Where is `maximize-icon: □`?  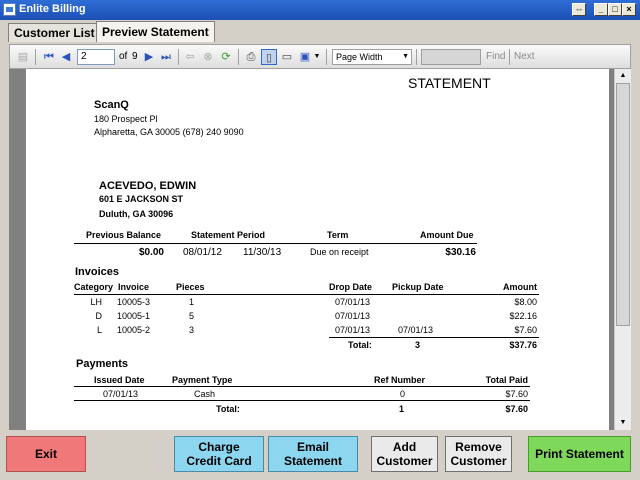
maximize-icon: □ is located at coordinates (615, 9).